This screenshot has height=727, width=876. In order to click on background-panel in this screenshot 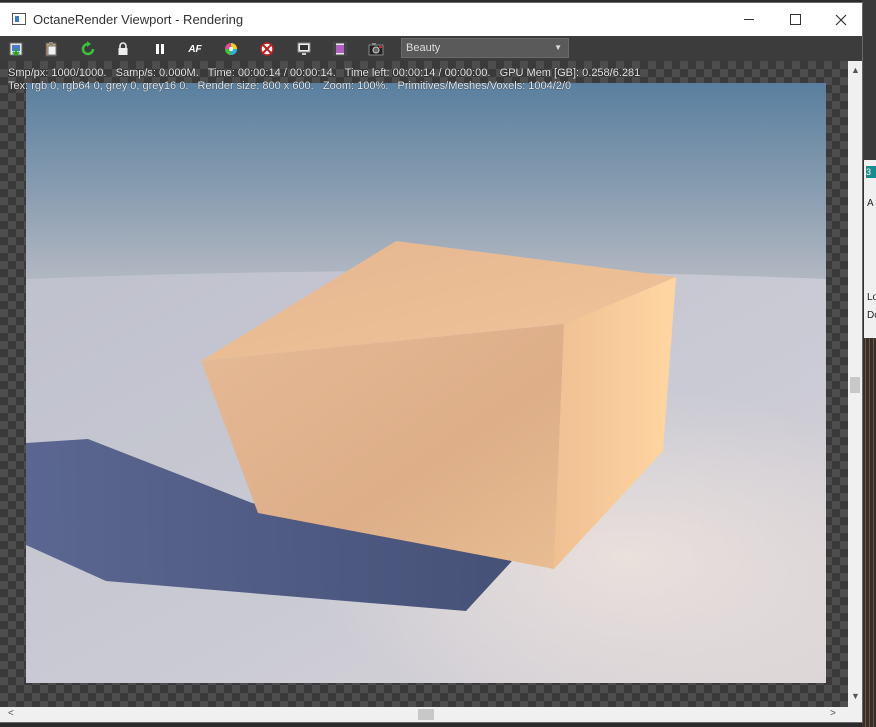, I will do `click(869, 80)`.